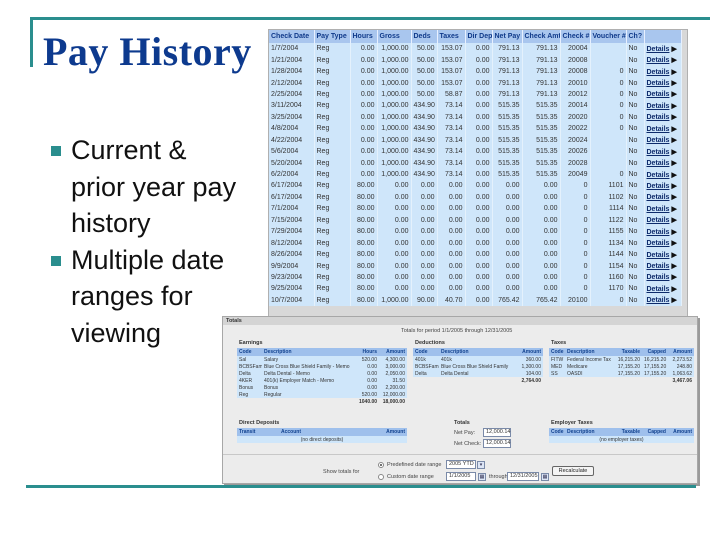 This screenshot has height=540, width=720. I want to click on table-cell: 4/8/2004, so click(292, 129).